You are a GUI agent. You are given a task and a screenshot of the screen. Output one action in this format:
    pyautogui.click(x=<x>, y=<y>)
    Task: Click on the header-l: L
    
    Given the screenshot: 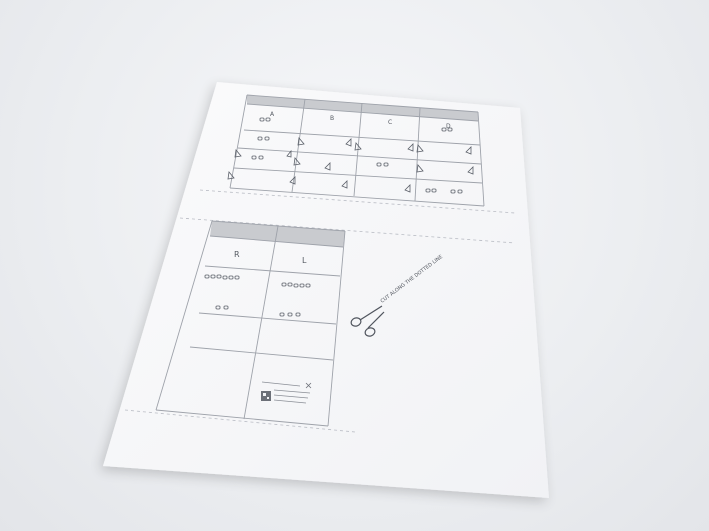 What is the action you would take?
    pyautogui.click(x=304, y=260)
    